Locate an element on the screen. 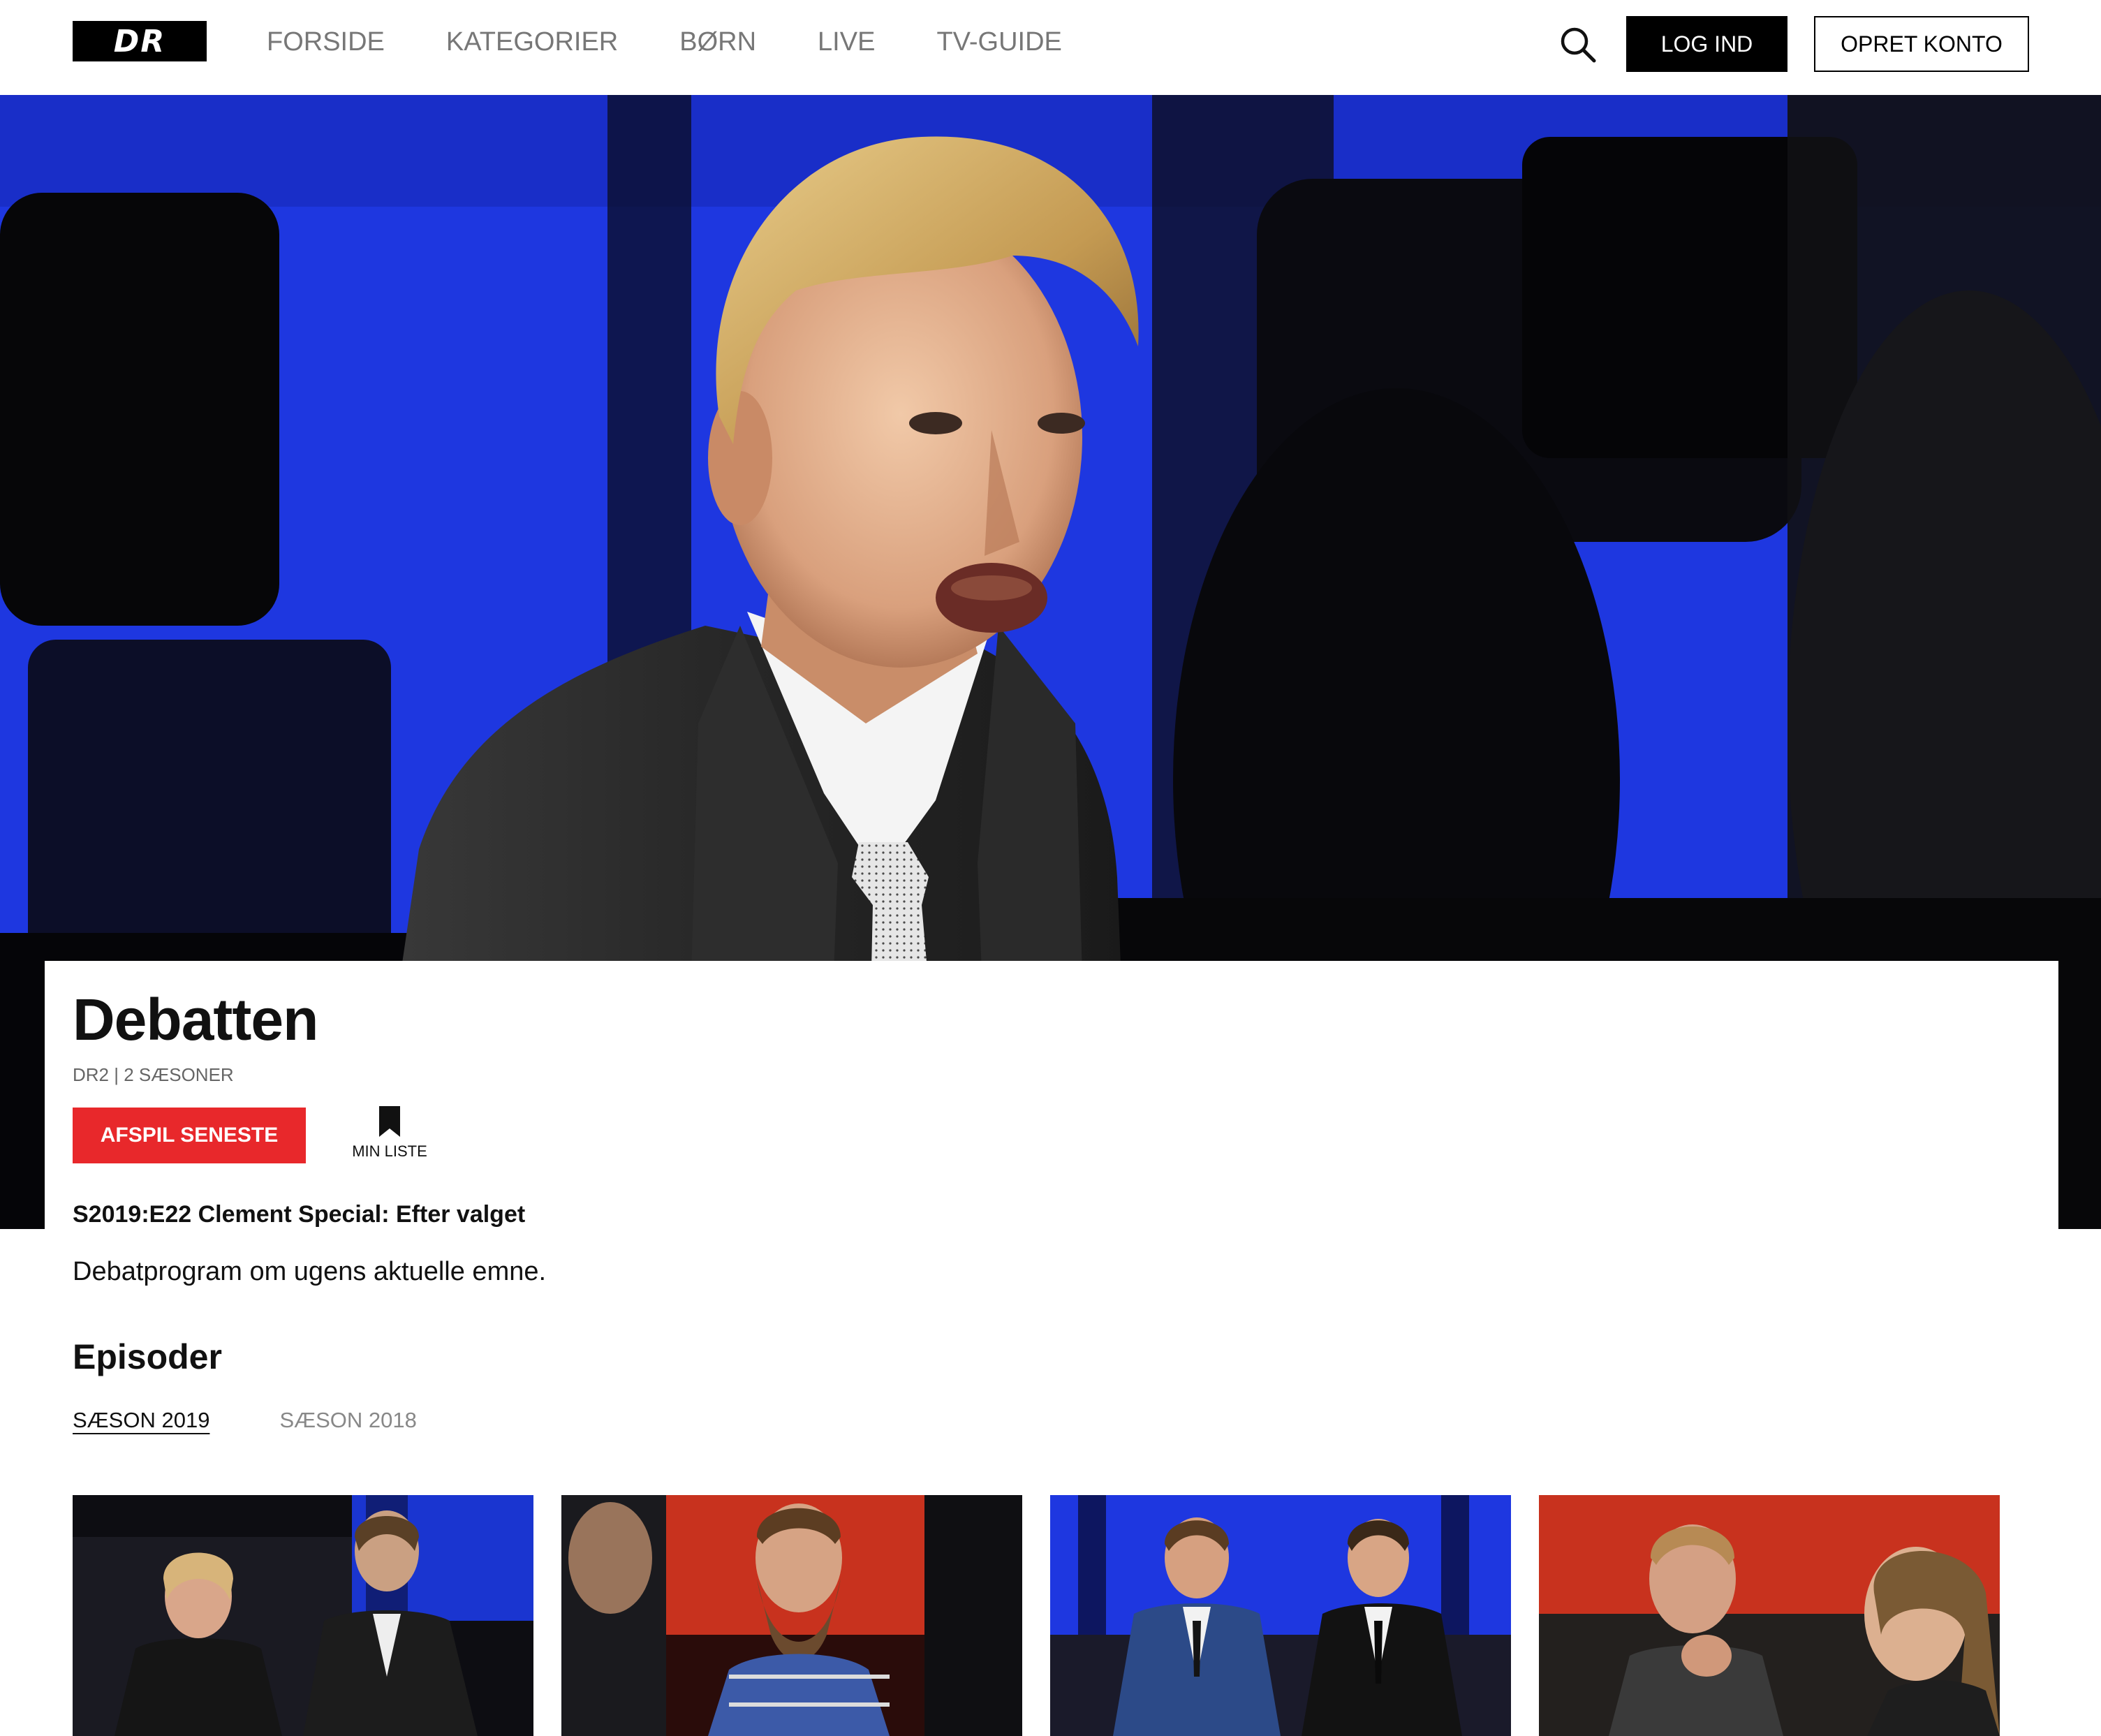 The width and height of the screenshot is (2101, 1736). bookmark-icon is located at coordinates (390, 1121).